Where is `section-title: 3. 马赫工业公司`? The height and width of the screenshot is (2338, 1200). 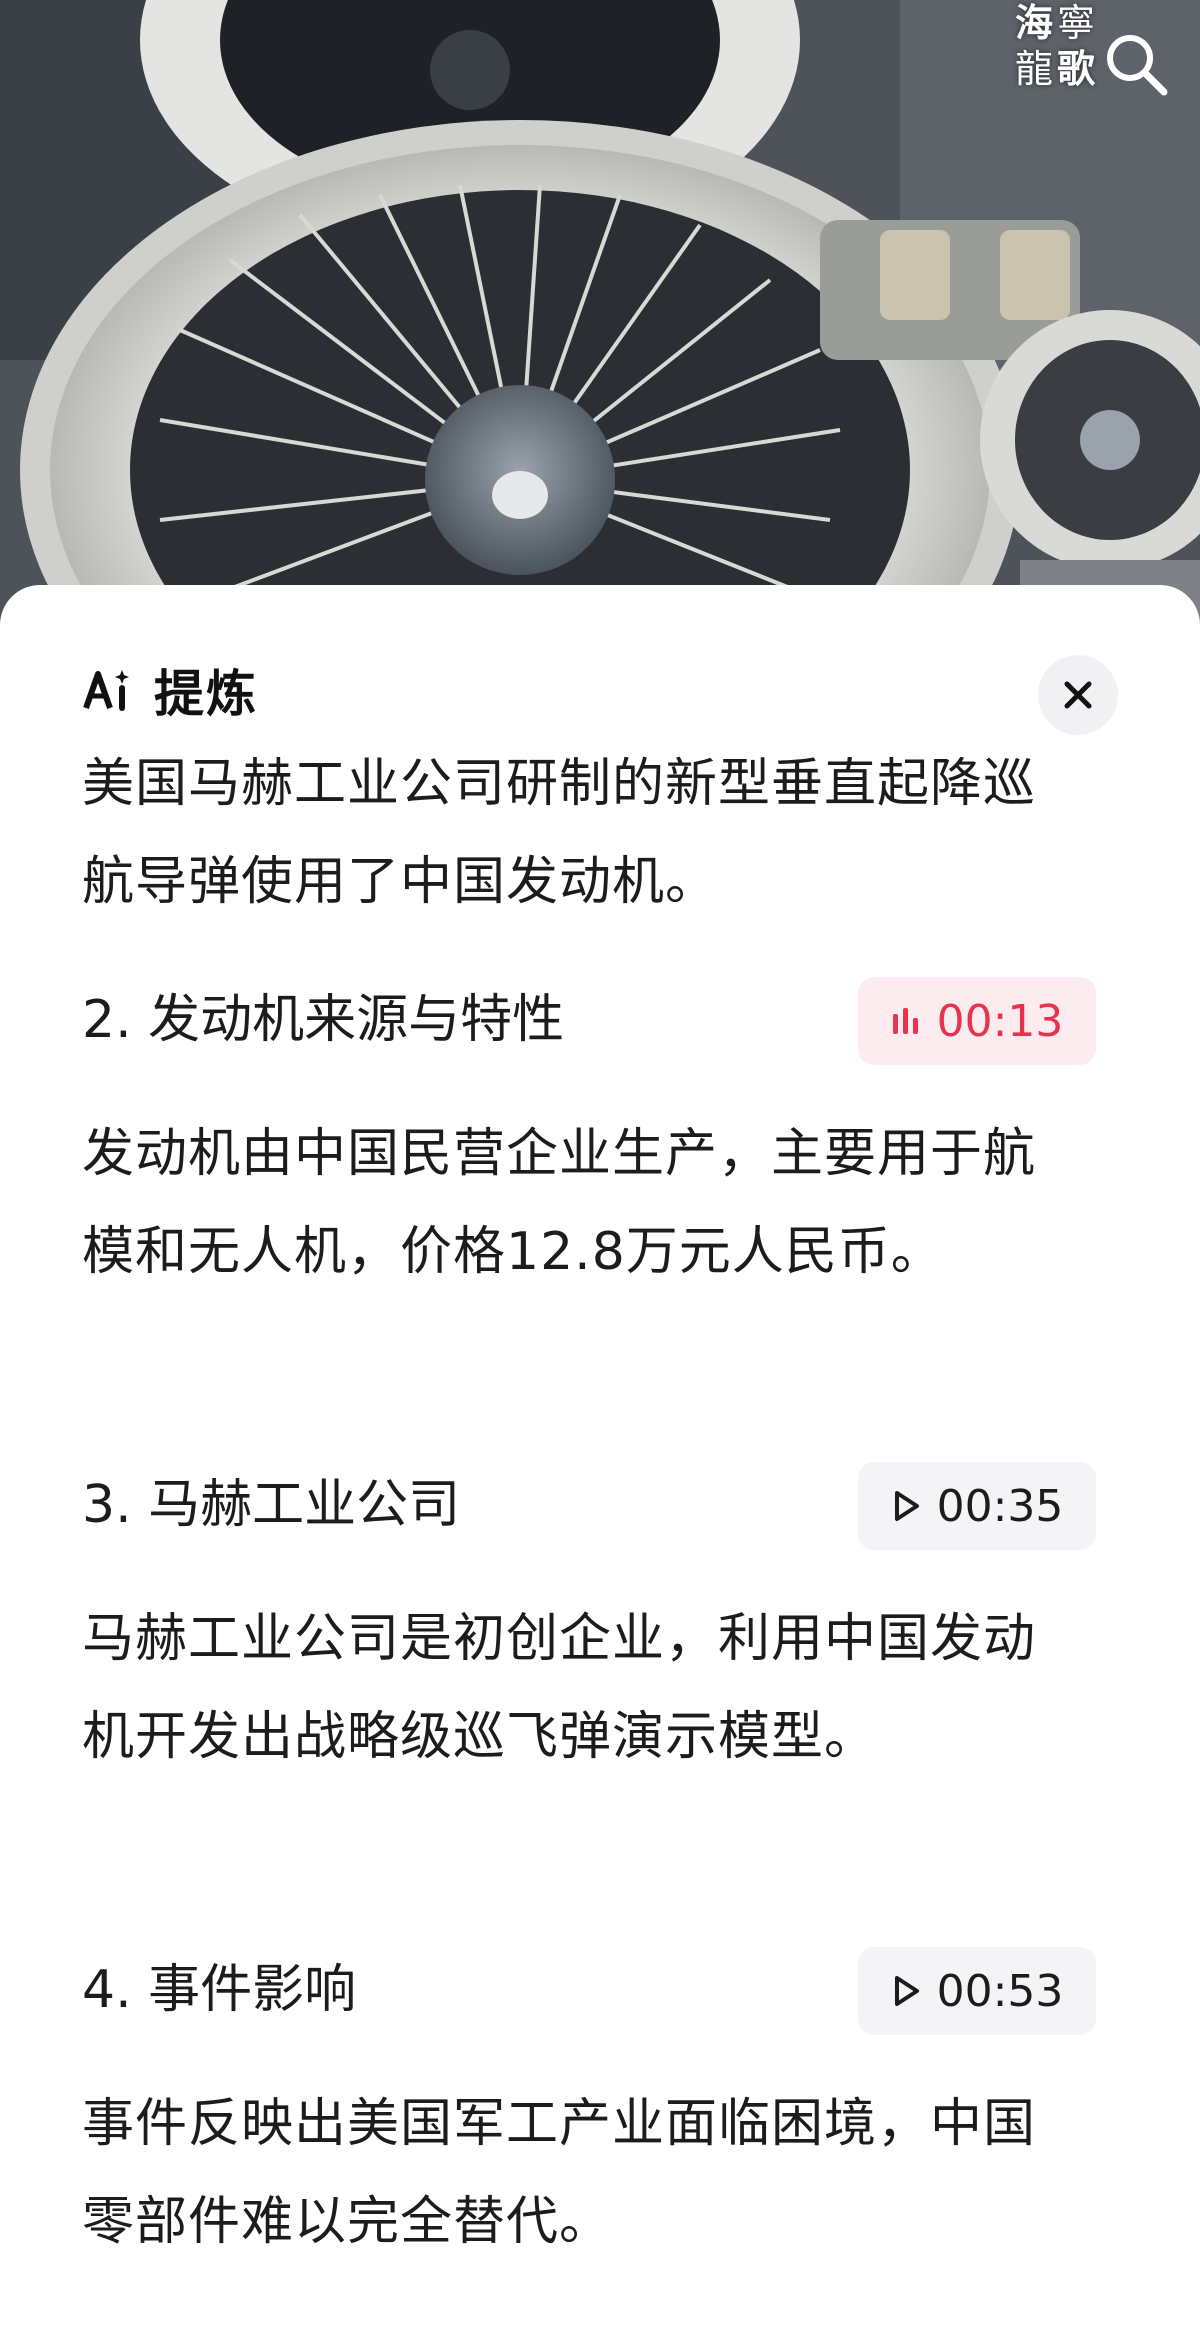 section-title: 3. 马赫工业公司 is located at coordinates (271, 1505).